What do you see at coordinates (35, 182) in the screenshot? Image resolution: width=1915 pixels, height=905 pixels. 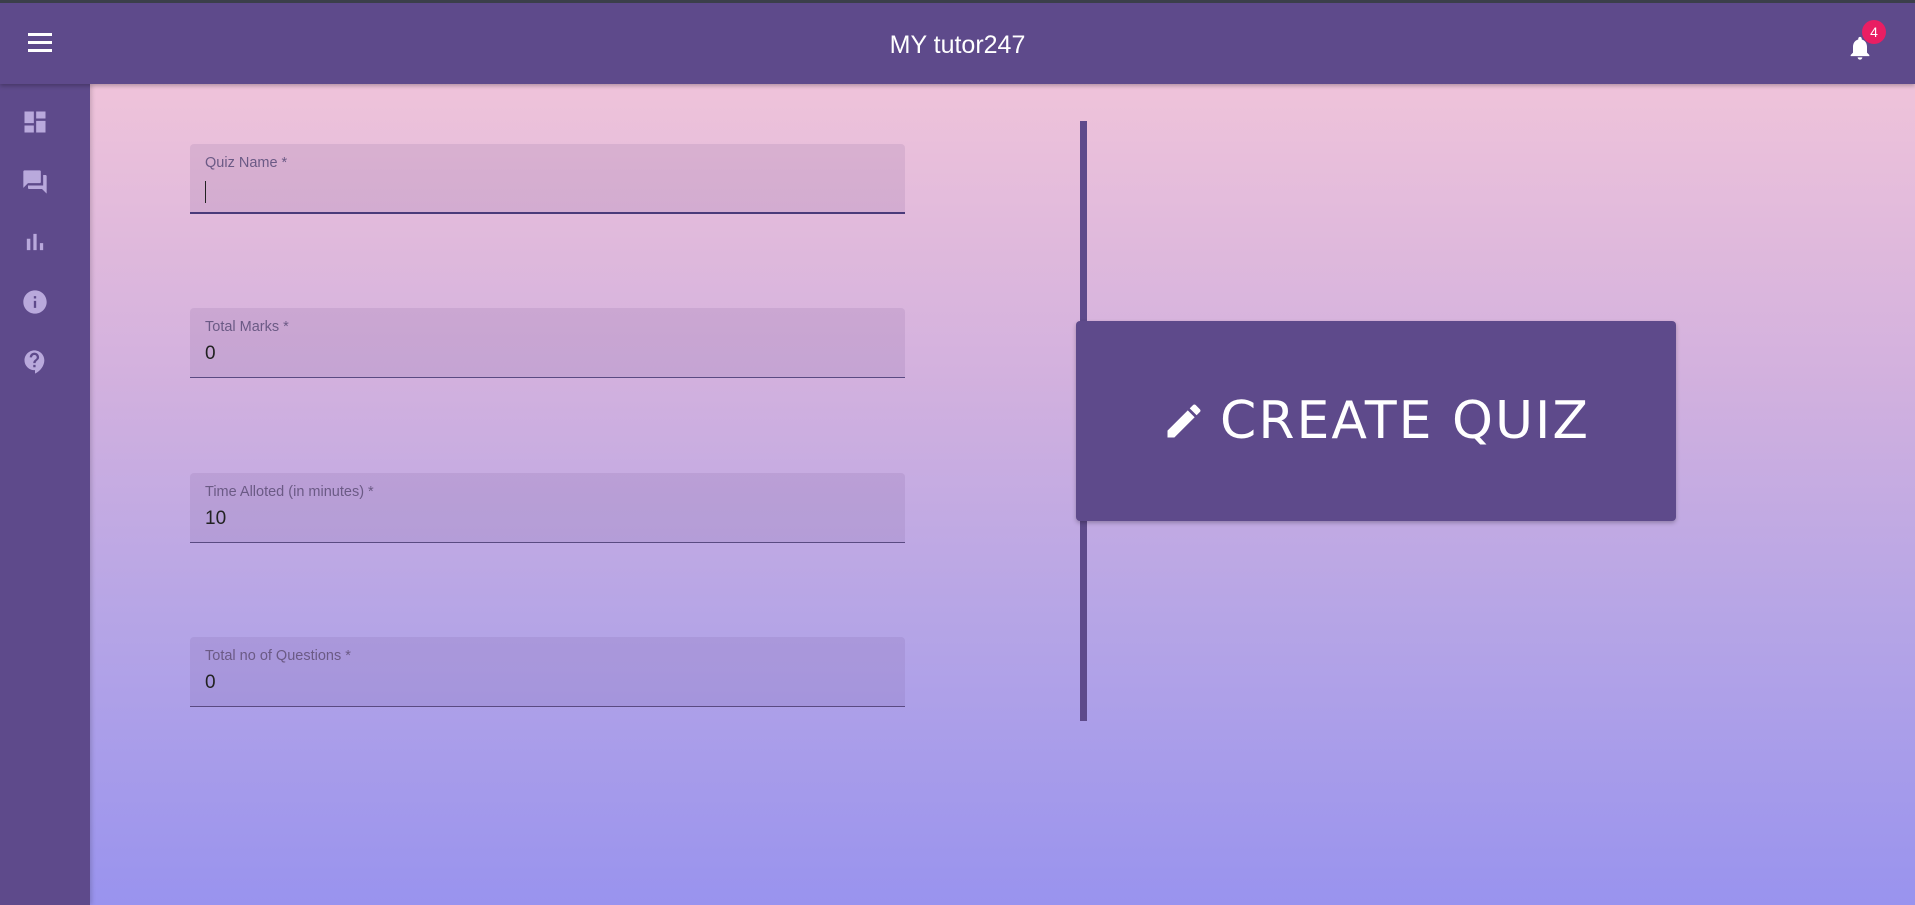 I see `forum-icon` at bounding box center [35, 182].